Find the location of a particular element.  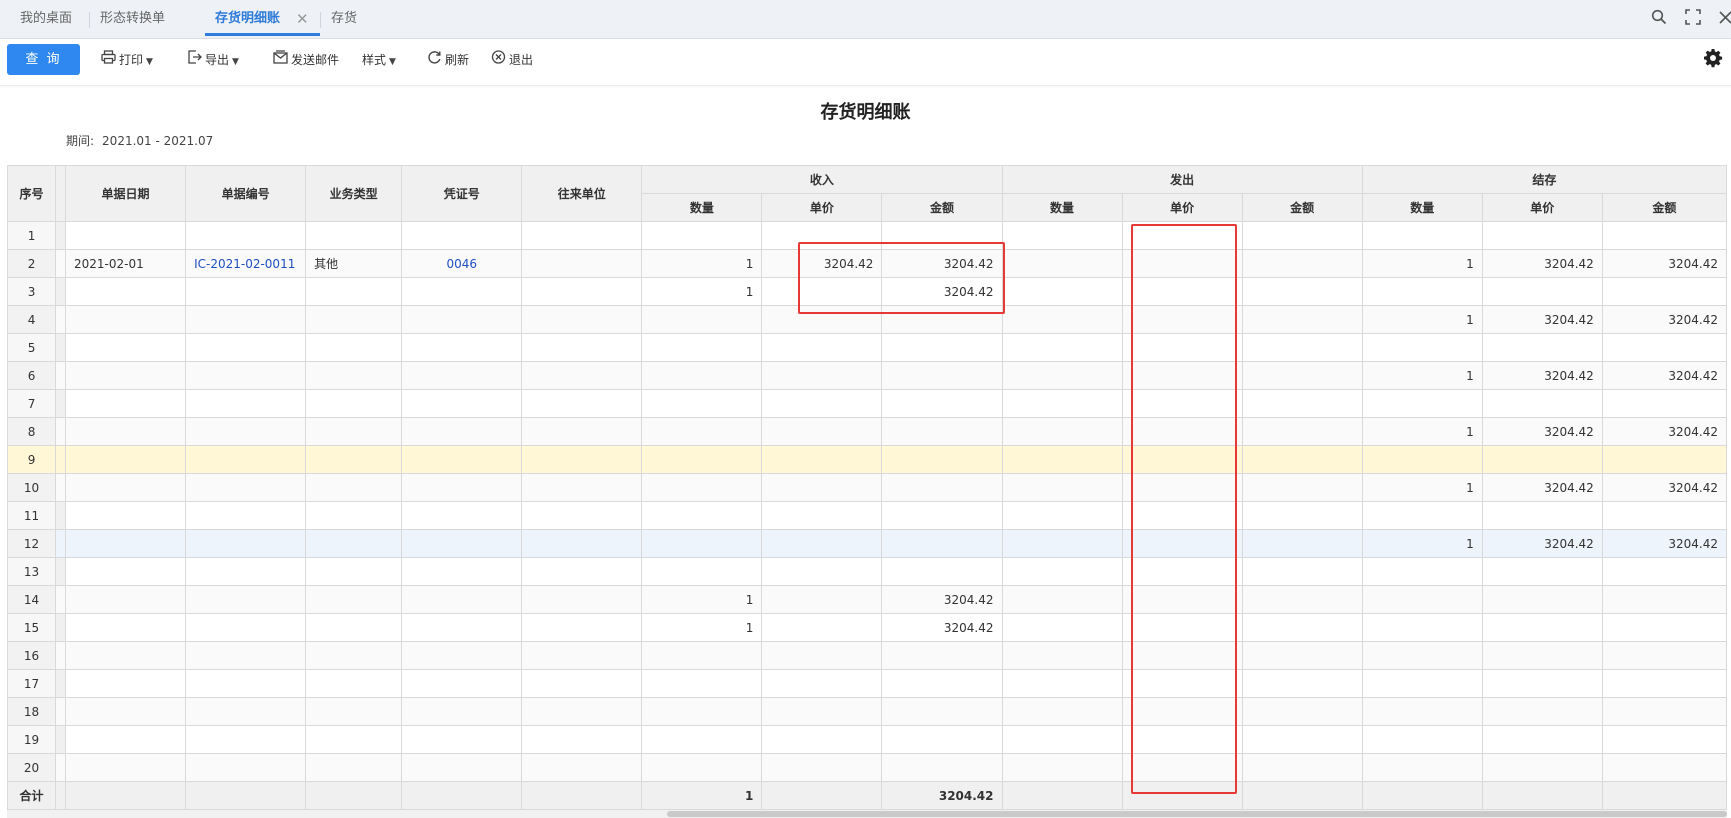

table-row: 17 is located at coordinates (867, 683).